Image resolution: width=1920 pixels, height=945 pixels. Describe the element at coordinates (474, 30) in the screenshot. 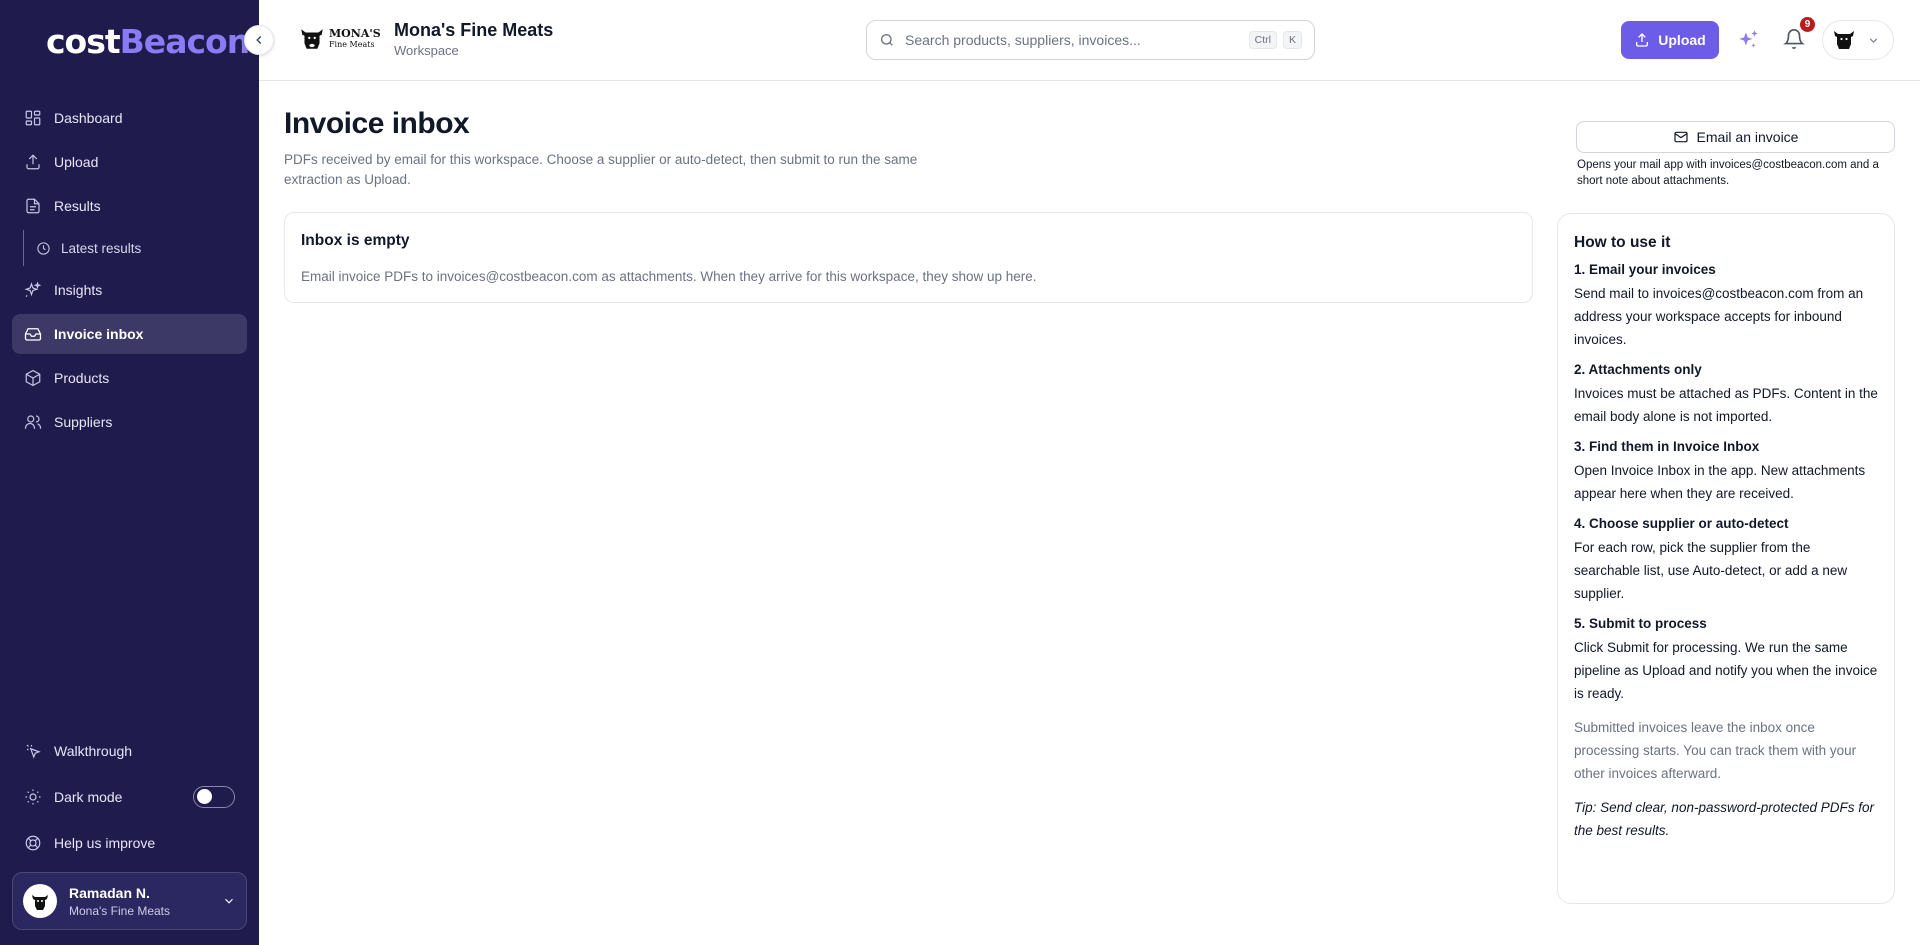

I see `workspace-name: Mona's Fine Meats` at that location.